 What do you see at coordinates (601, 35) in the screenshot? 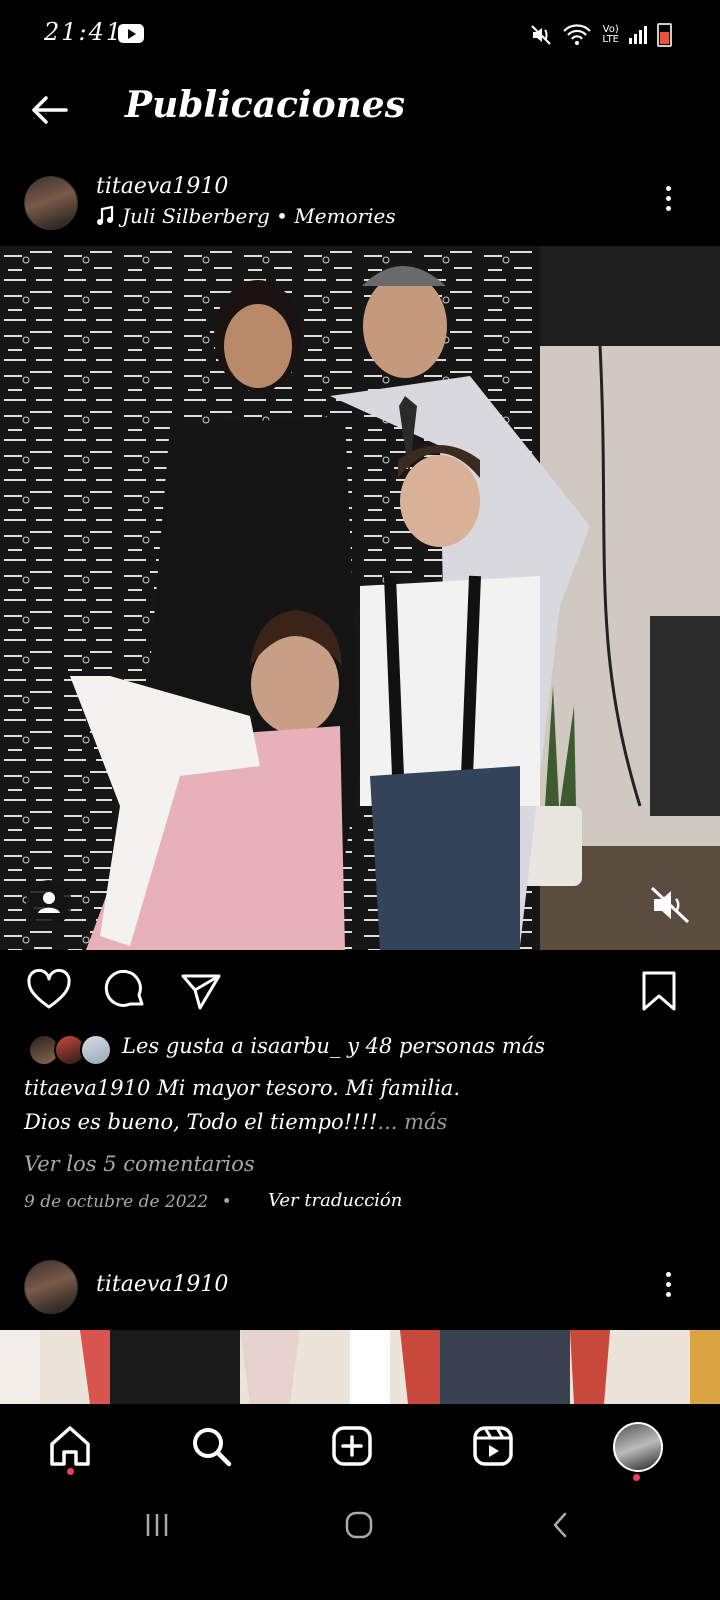
I see `status-icons: Vo) LTE` at bounding box center [601, 35].